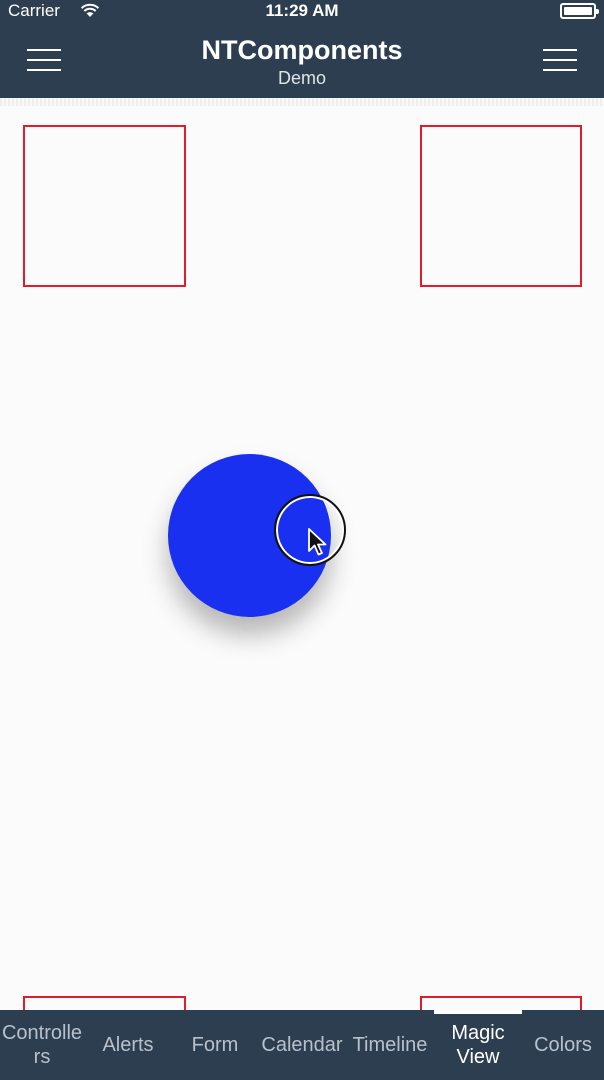 The image size is (604, 1080). I want to click on target-box-top-left, so click(104, 206).